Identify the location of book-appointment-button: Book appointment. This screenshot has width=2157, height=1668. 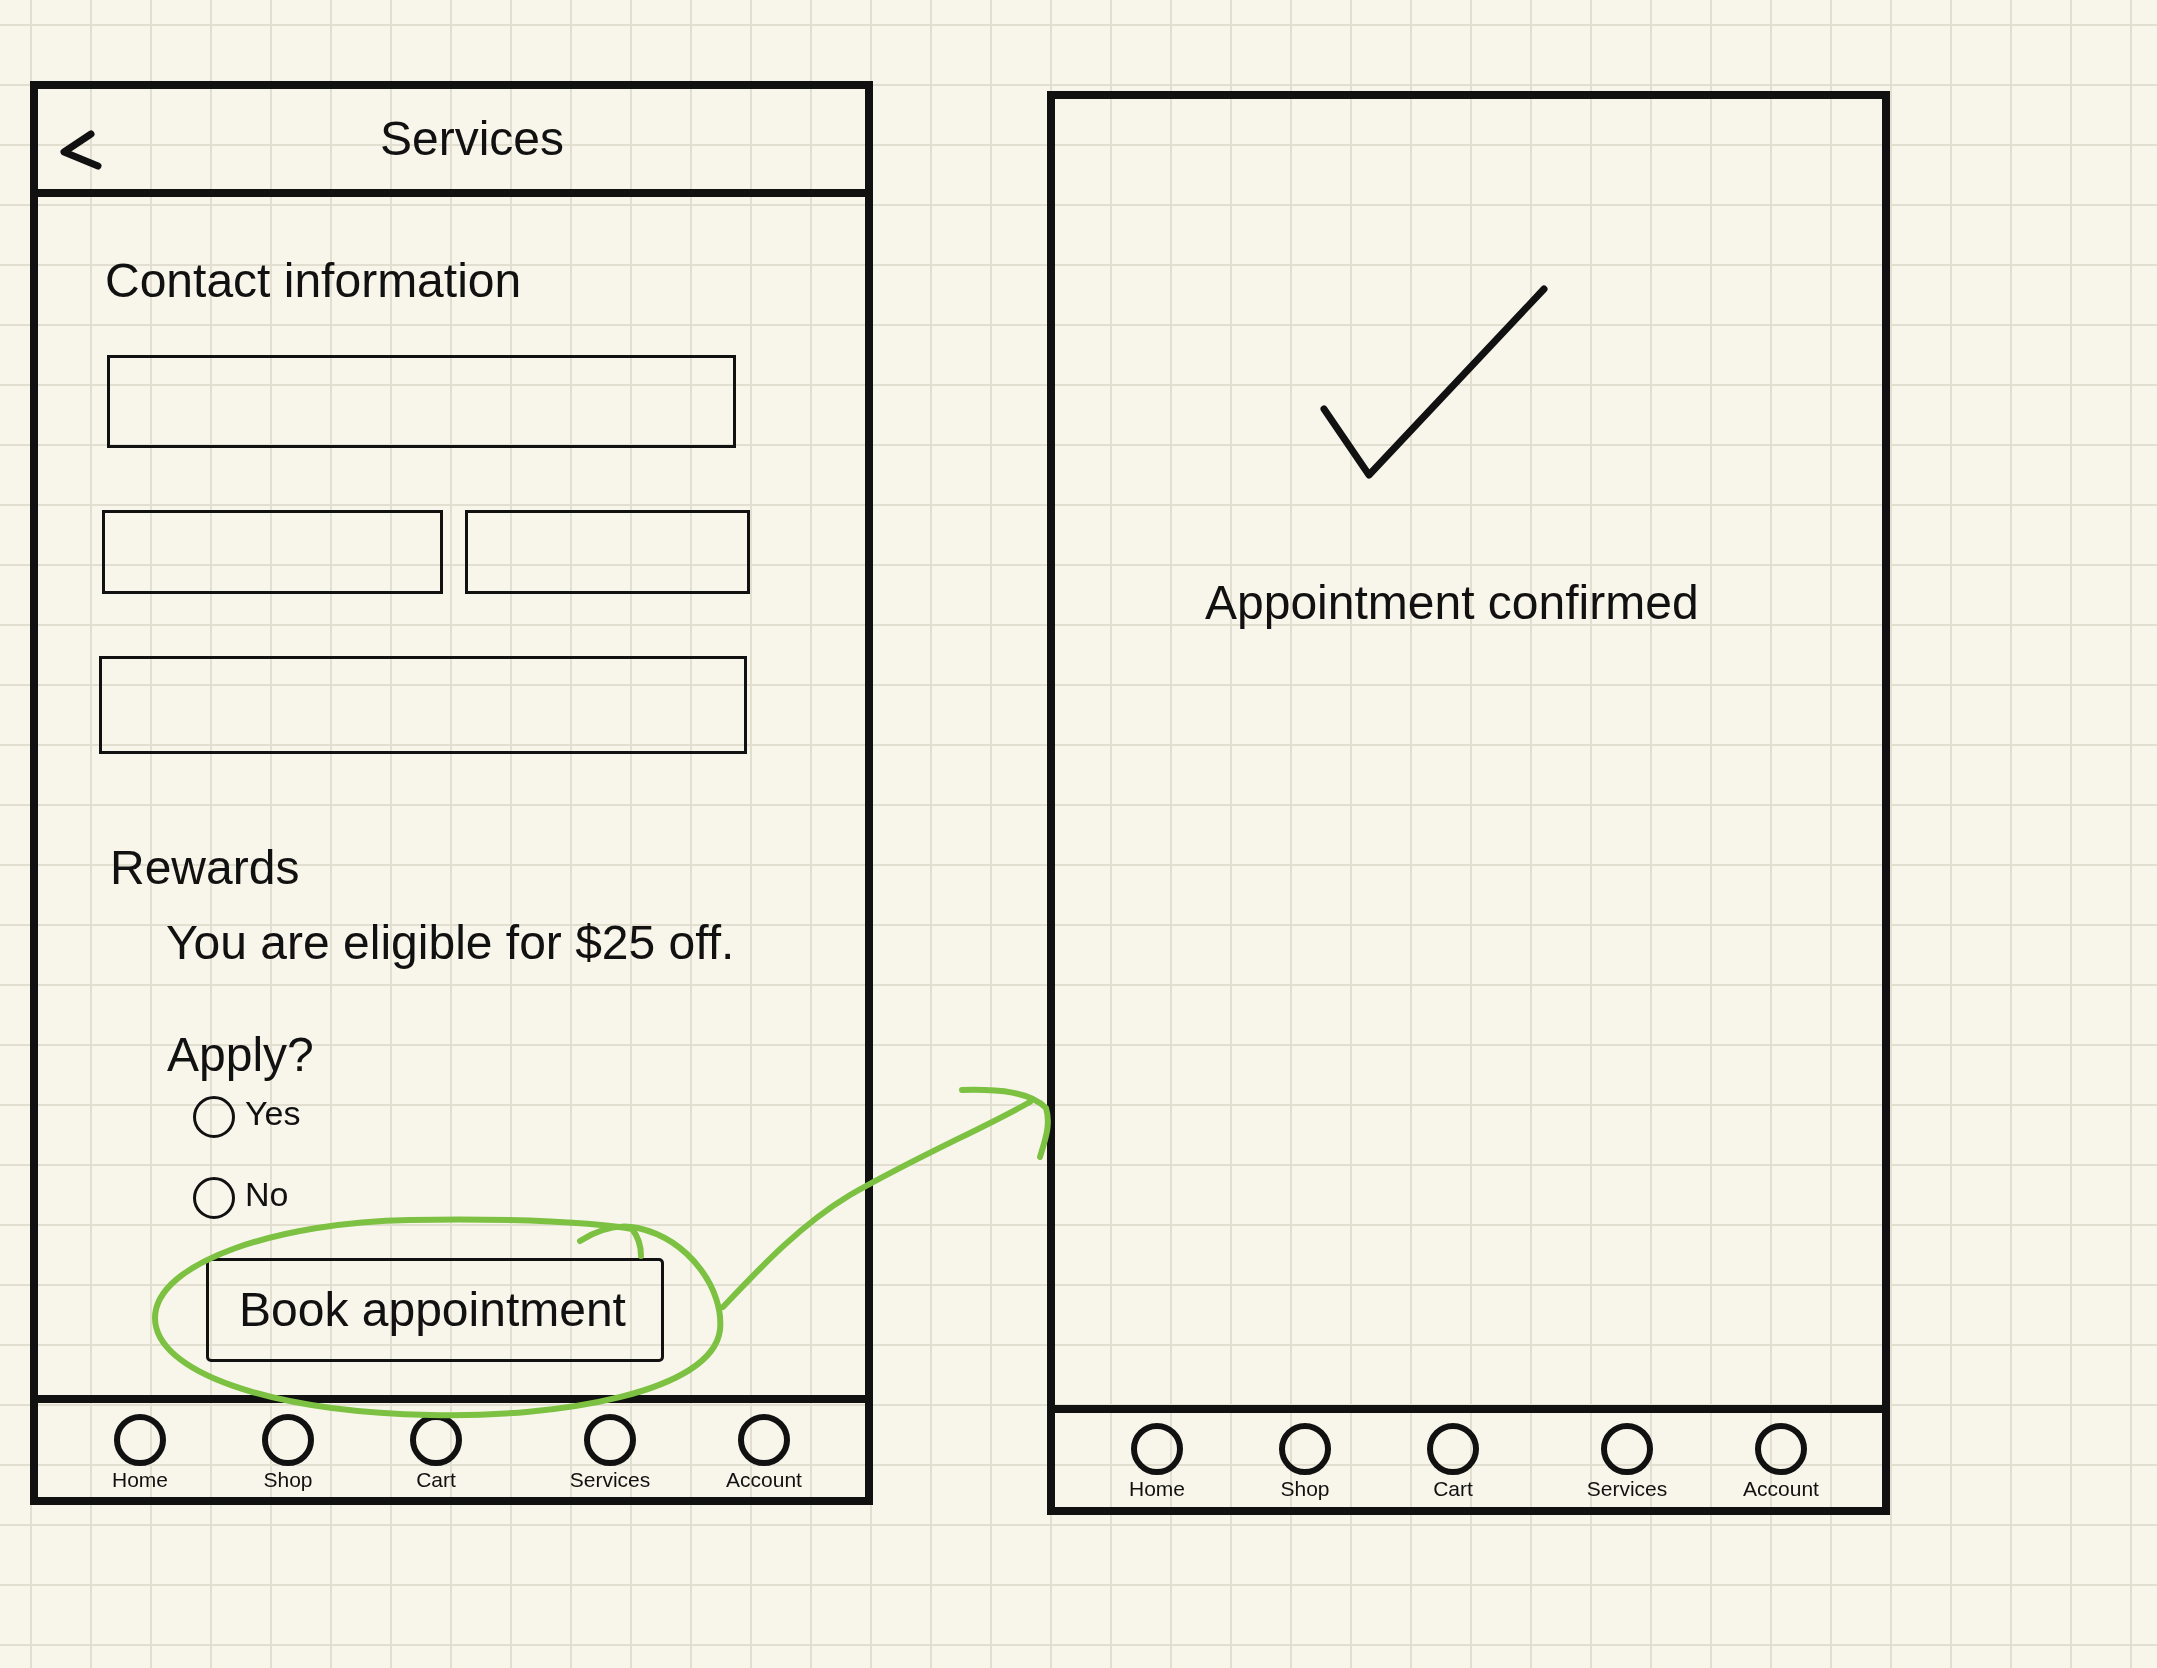
(435, 1310).